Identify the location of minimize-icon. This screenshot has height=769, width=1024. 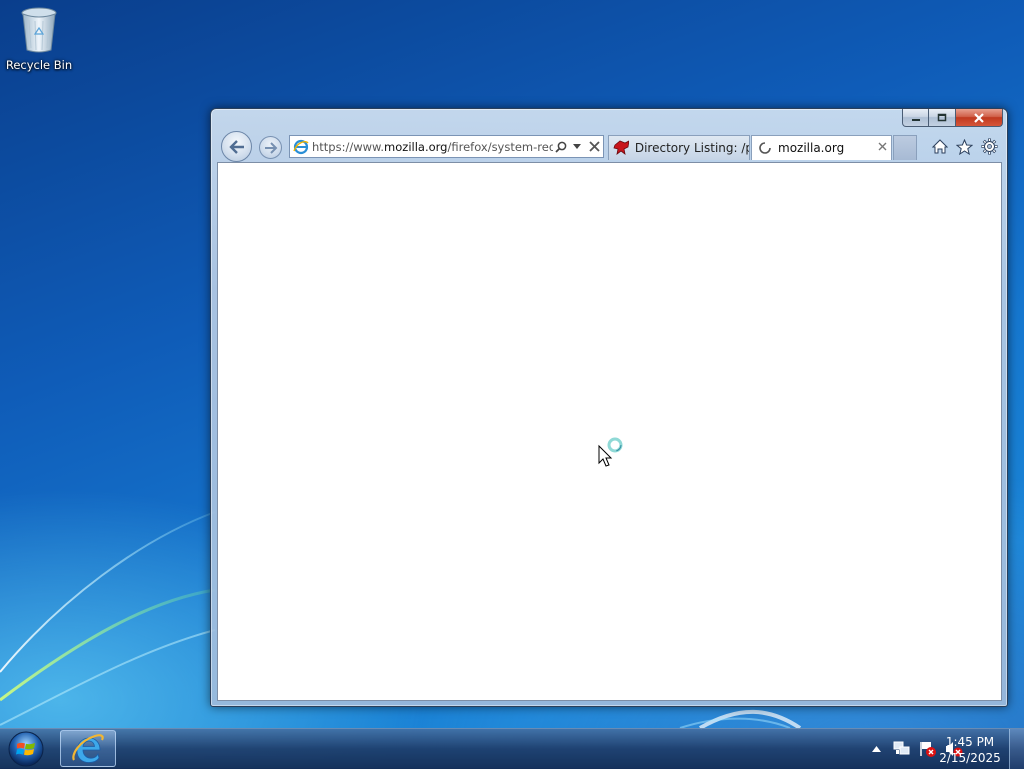
(915, 119).